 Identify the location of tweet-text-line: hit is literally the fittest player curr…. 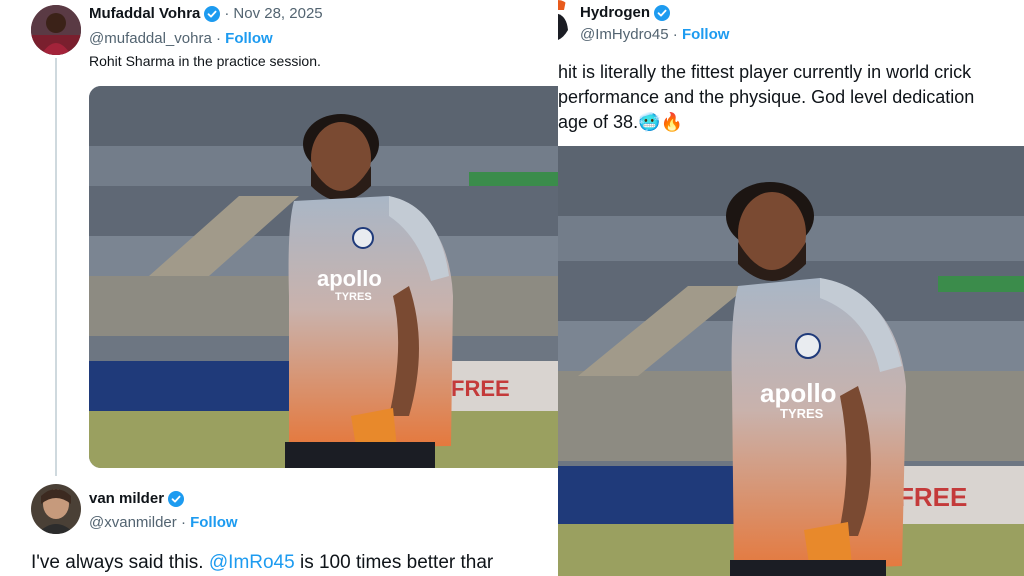
(765, 72).